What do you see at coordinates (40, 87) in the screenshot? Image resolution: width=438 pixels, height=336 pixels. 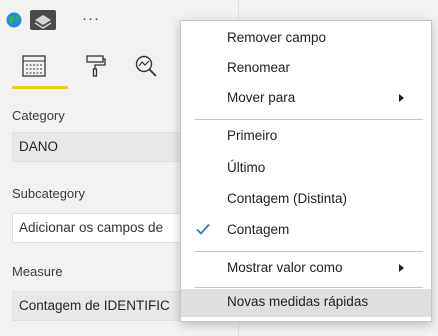 I see `active-tab-indicator` at bounding box center [40, 87].